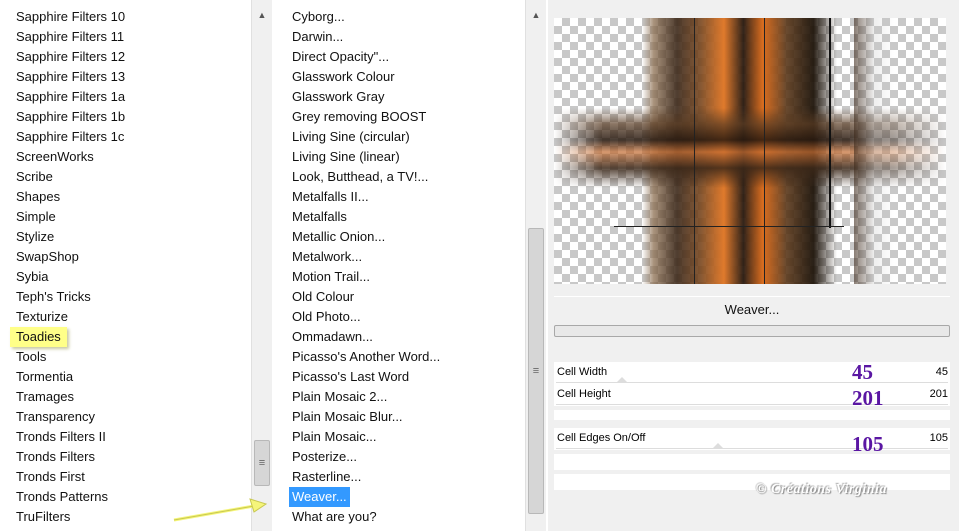 This screenshot has width=959, height=531. I want to click on category-item-label: Sapphire Filters 10, so click(71, 16).